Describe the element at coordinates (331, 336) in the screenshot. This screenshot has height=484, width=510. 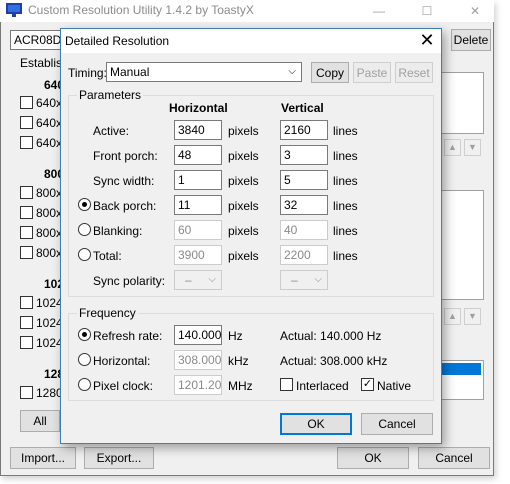
I see `refresh-actual: Actual: 140.000 Hz` at that location.